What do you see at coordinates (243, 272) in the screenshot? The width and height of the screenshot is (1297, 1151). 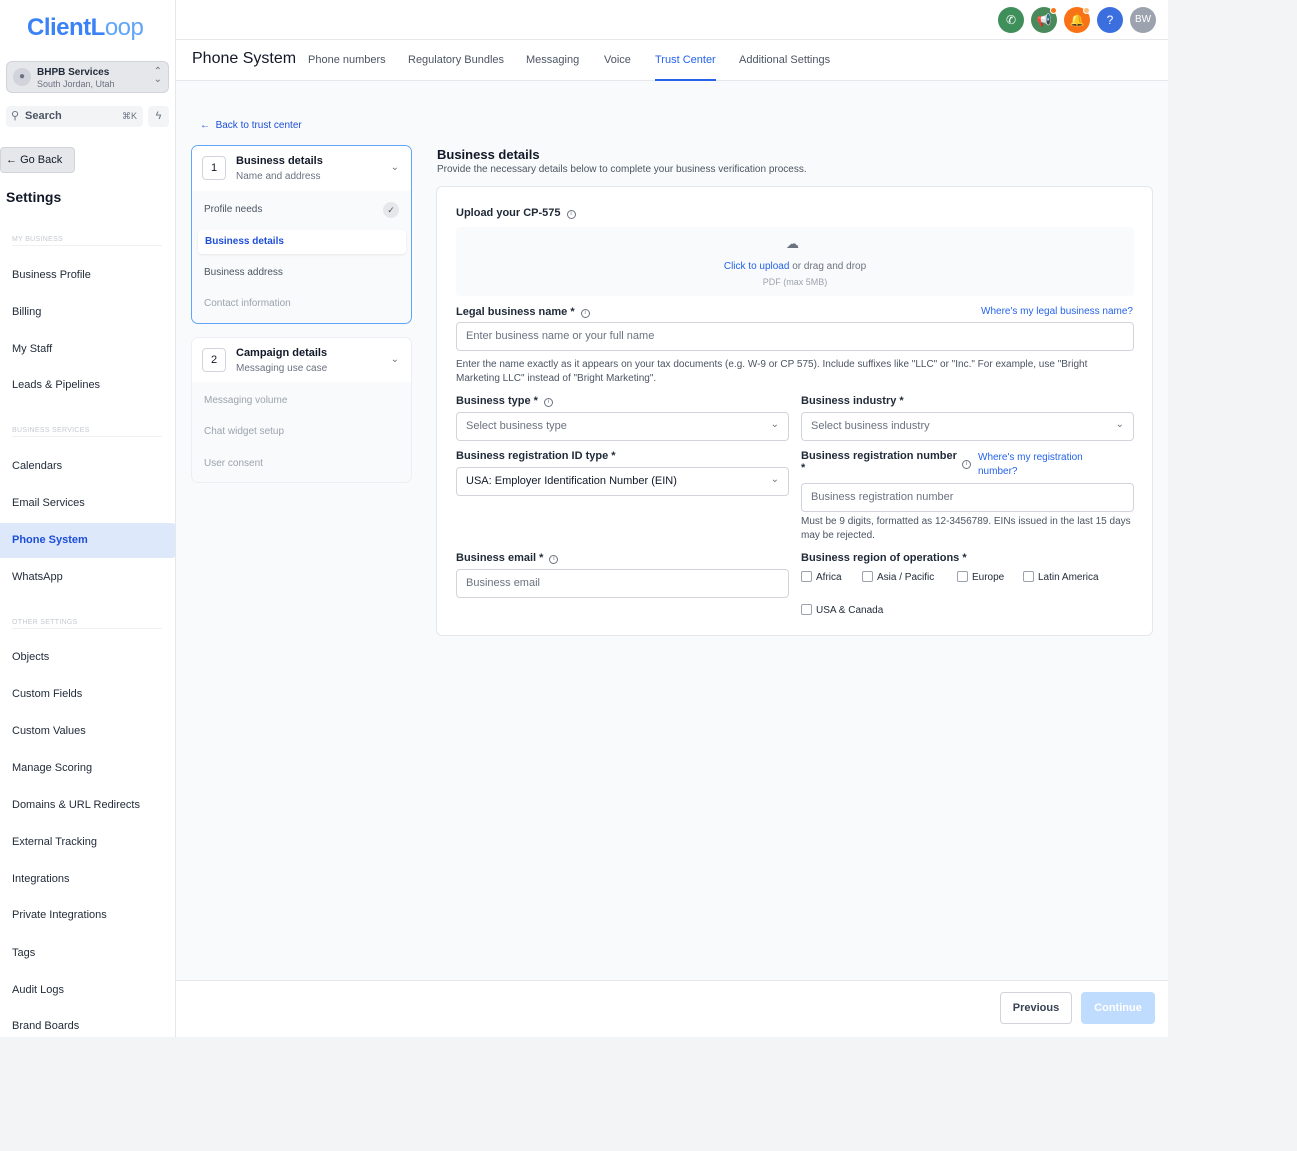 I see `substep-business-address: Business address` at bounding box center [243, 272].